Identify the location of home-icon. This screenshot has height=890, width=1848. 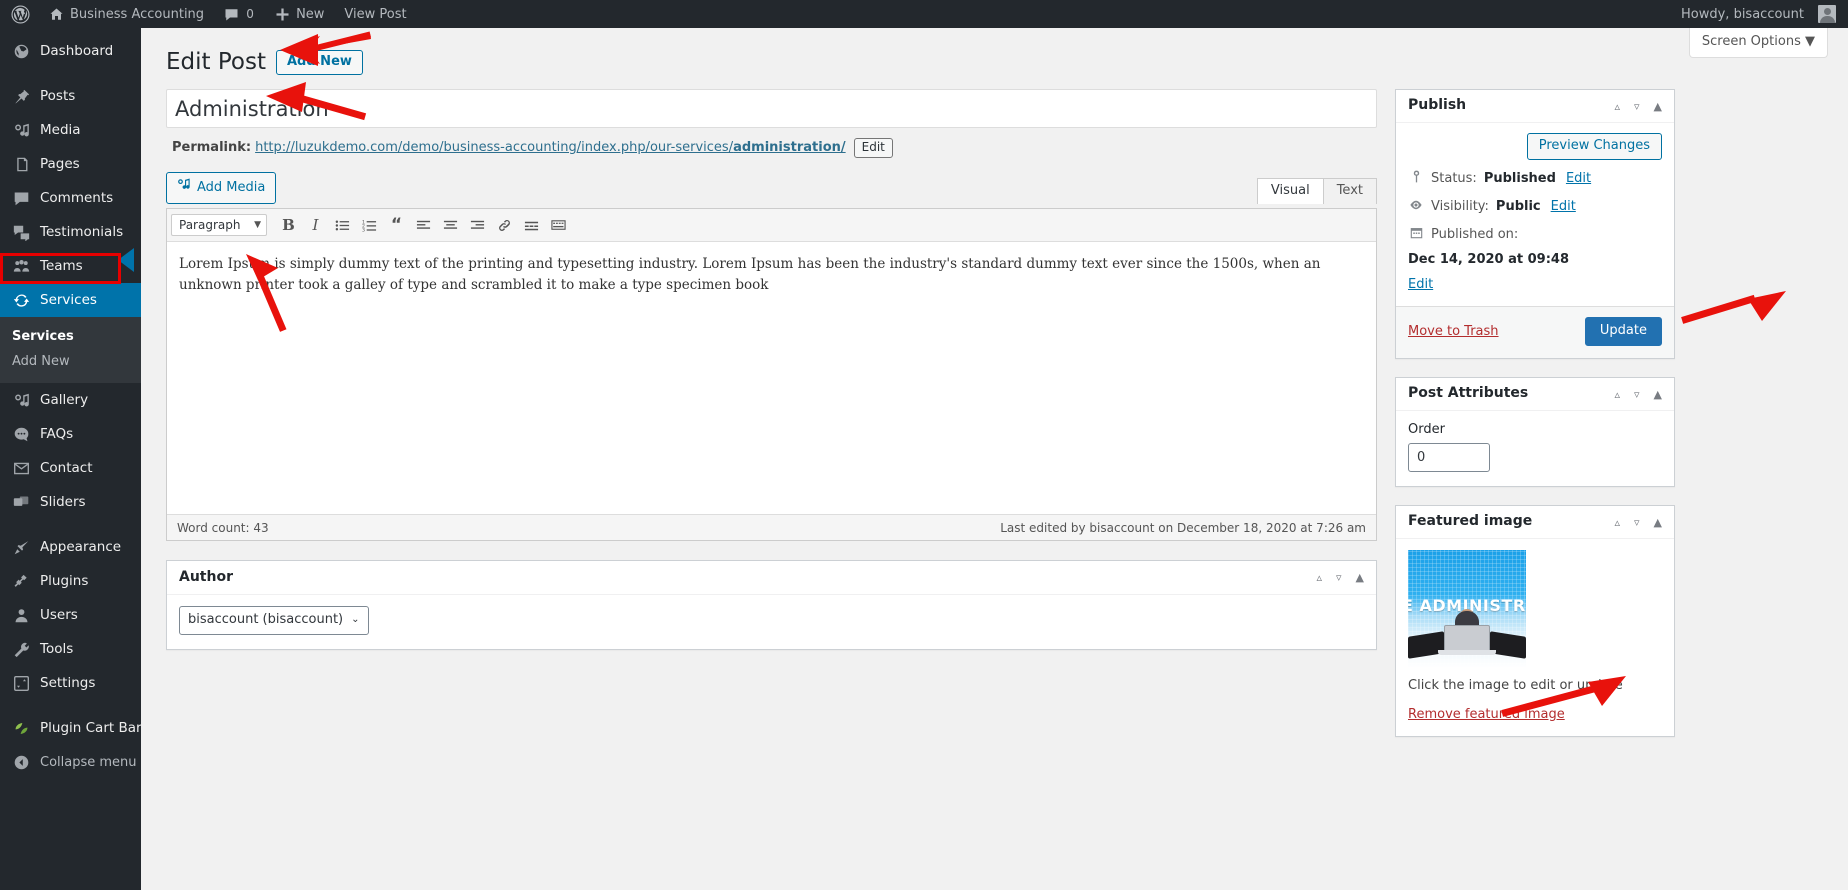
(56, 14).